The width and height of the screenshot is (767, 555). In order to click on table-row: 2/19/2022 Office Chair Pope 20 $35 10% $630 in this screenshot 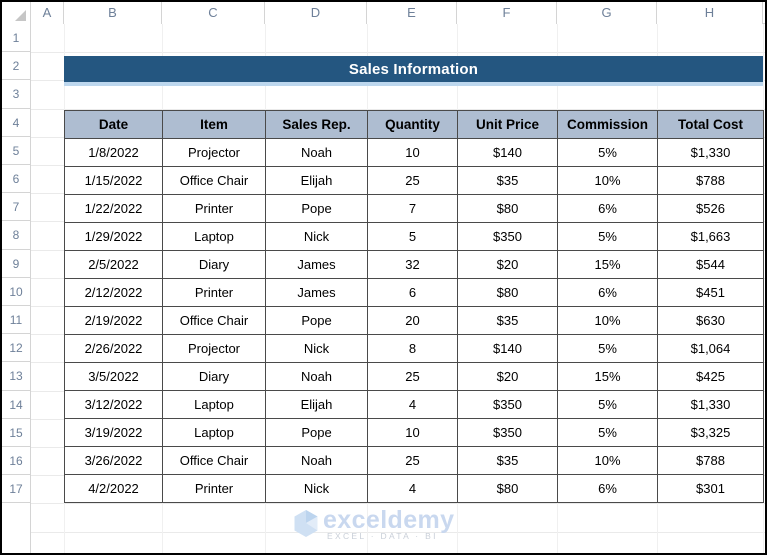, I will do `click(414, 320)`.